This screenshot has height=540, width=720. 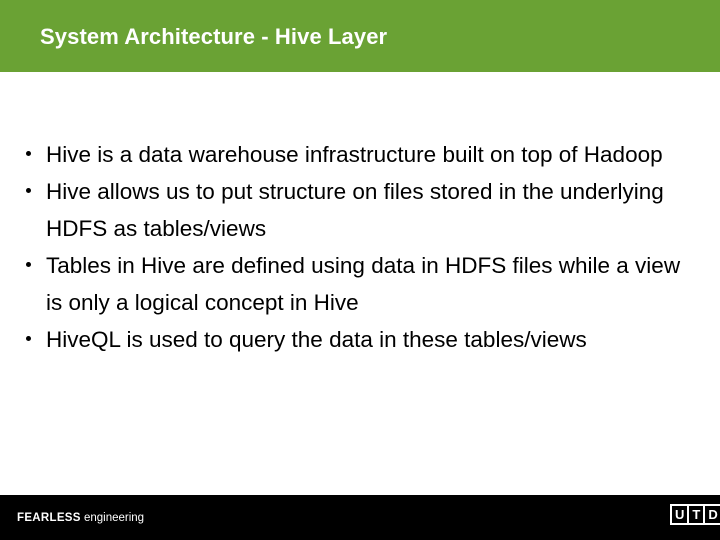 I want to click on footer-brand: FEARLESS engineering, so click(x=80, y=518).